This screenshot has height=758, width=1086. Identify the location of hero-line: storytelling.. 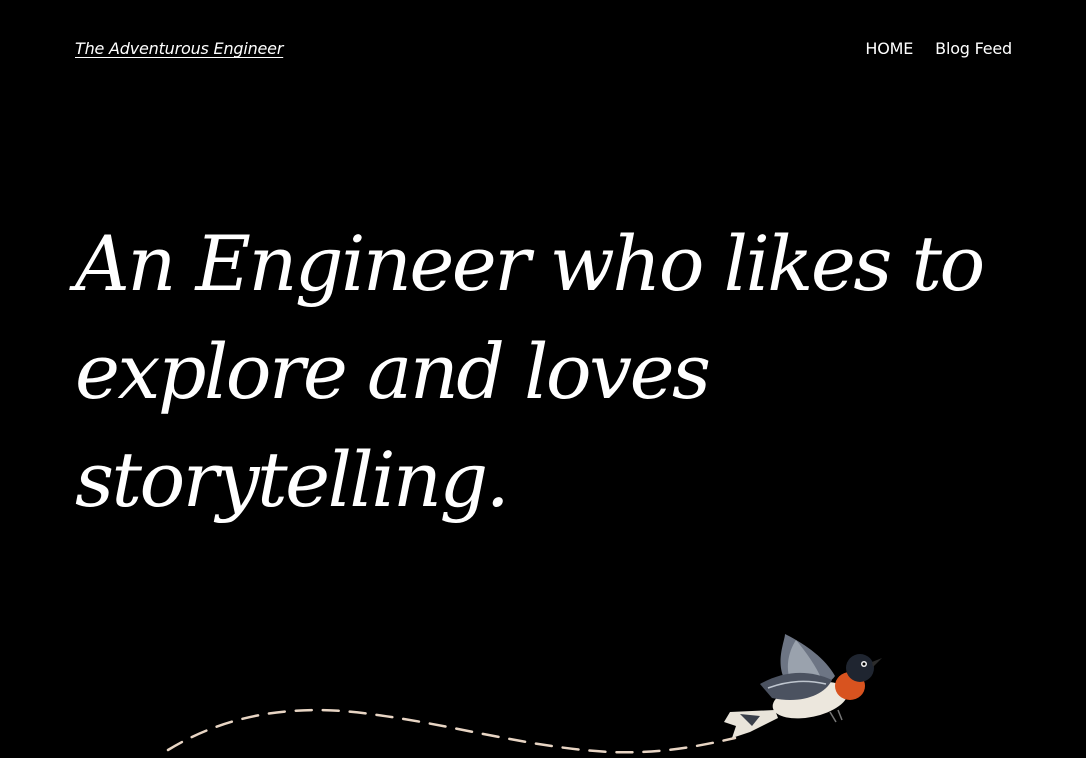
(292, 479).